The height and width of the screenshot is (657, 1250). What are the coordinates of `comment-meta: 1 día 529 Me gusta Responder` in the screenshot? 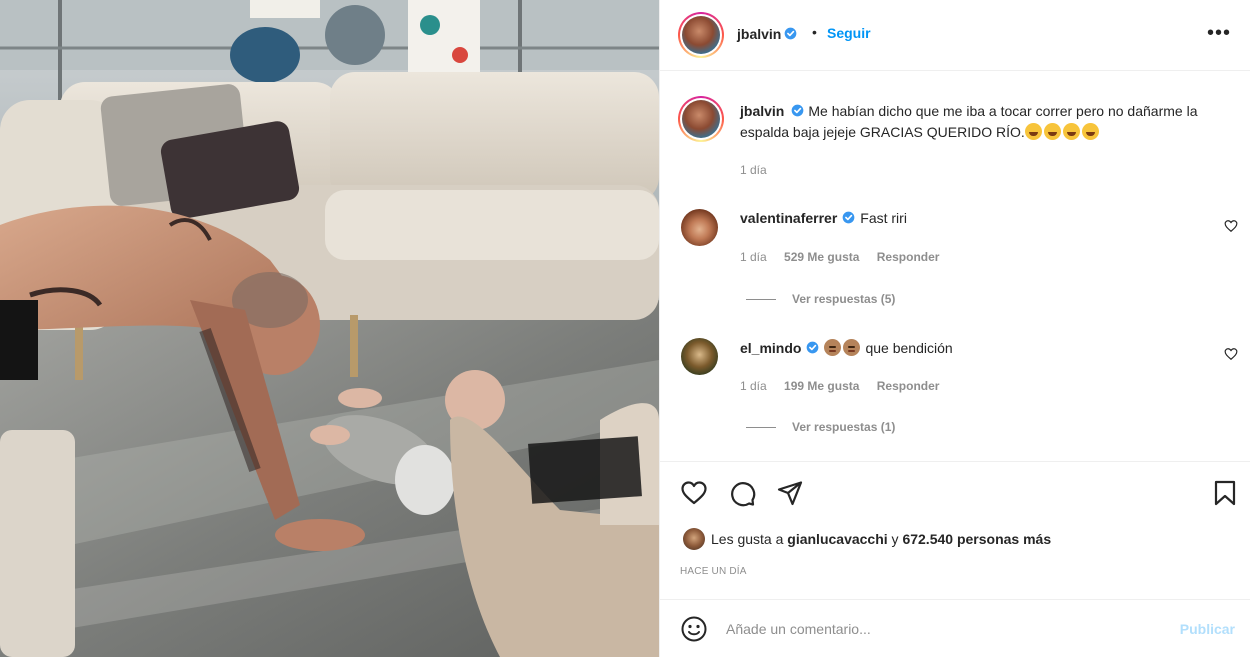 It's located at (846, 257).